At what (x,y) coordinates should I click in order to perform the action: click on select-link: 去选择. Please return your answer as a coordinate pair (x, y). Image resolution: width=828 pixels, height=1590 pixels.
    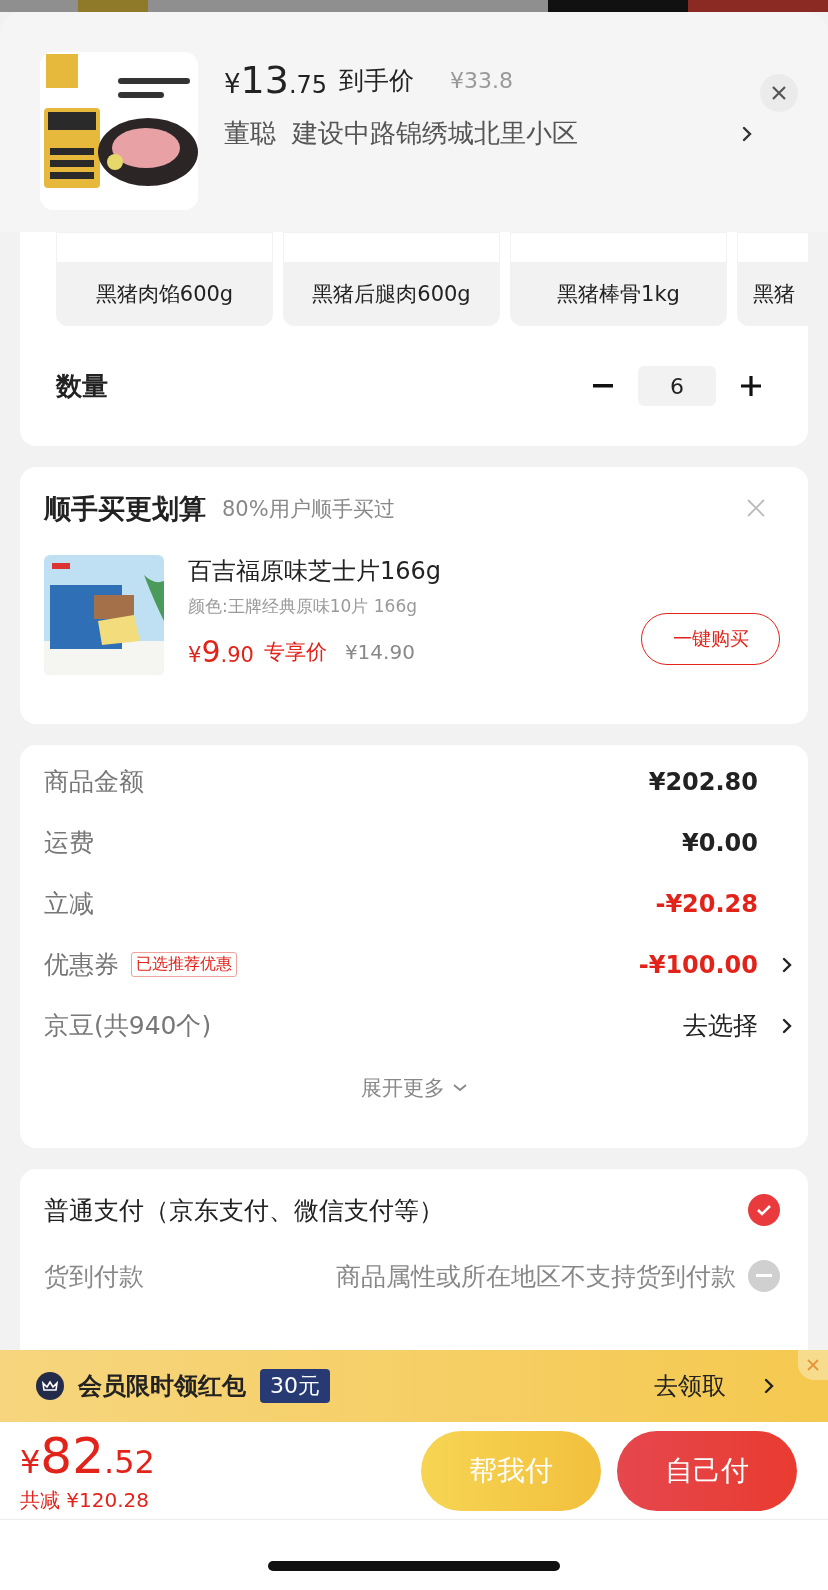
    Looking at the image, I should click on (720, 1025).